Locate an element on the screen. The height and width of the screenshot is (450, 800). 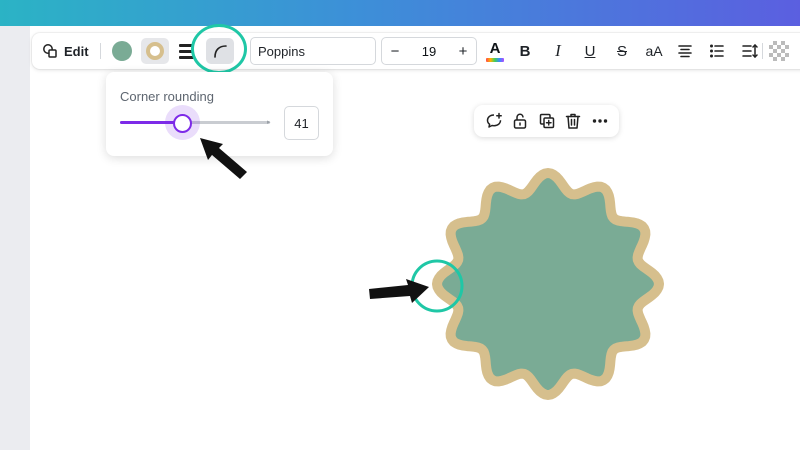
pointer-arrow-slider is located at coordinates (223, 158).